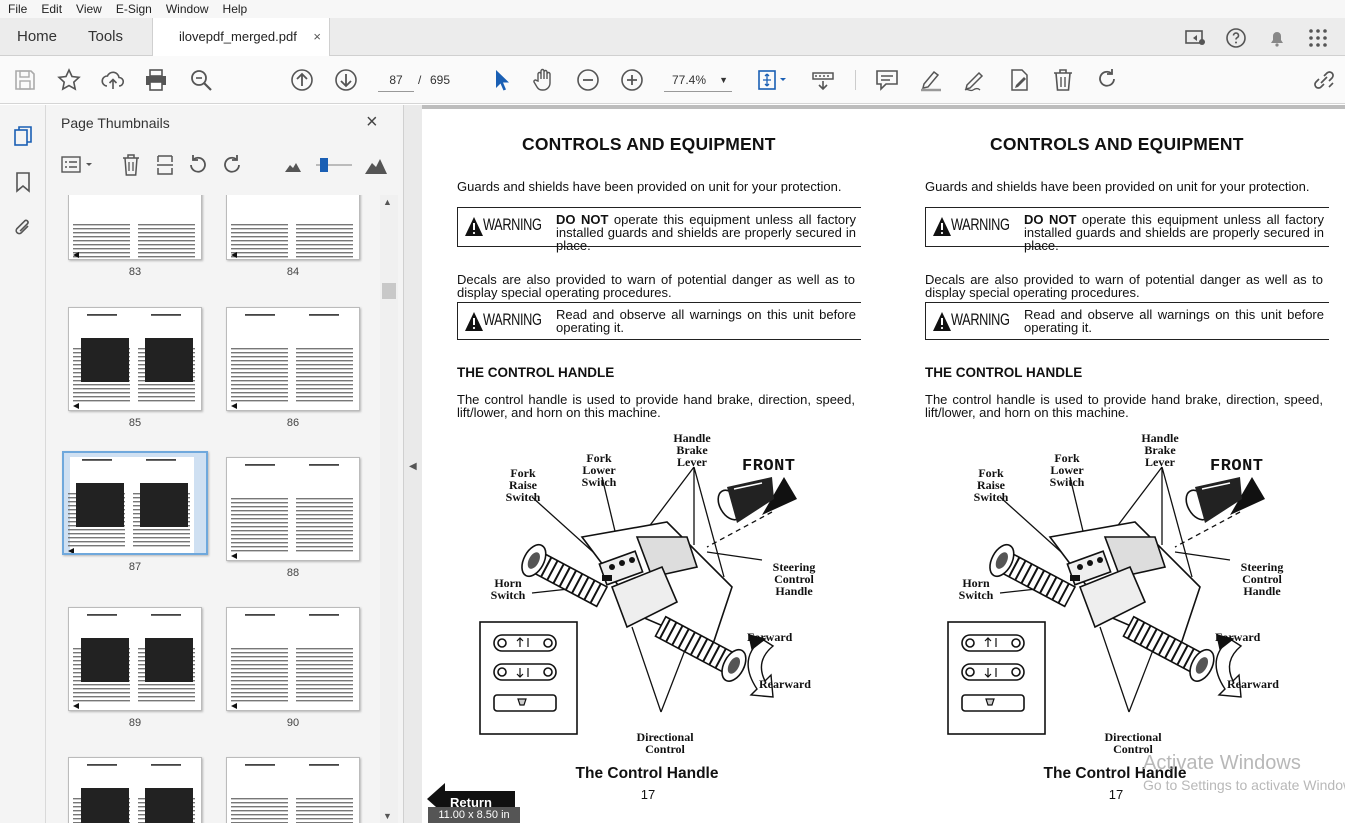 The image size is (1345, 823). Describe the element at coordinates (23, 182) in the screenshot. I see `bookmarks-icon` at that location.